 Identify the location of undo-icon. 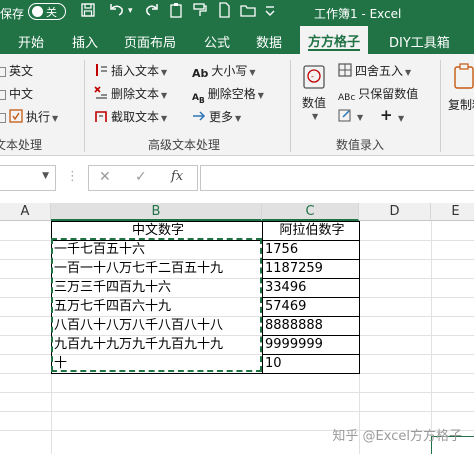
(117, 12).